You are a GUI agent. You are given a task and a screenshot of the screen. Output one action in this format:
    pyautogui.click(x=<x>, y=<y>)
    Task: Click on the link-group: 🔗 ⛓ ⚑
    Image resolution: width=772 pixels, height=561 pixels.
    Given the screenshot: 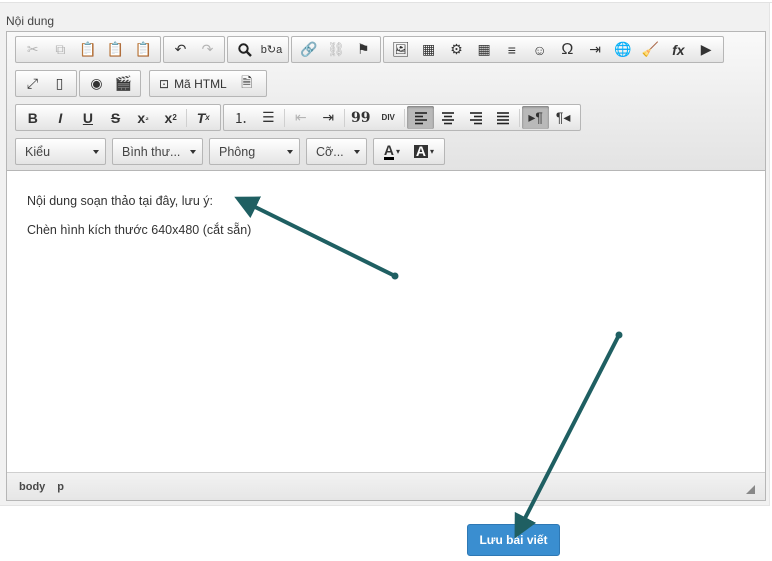 What is the action you would take?
    pyautogui.click(x=336, y=49)
    